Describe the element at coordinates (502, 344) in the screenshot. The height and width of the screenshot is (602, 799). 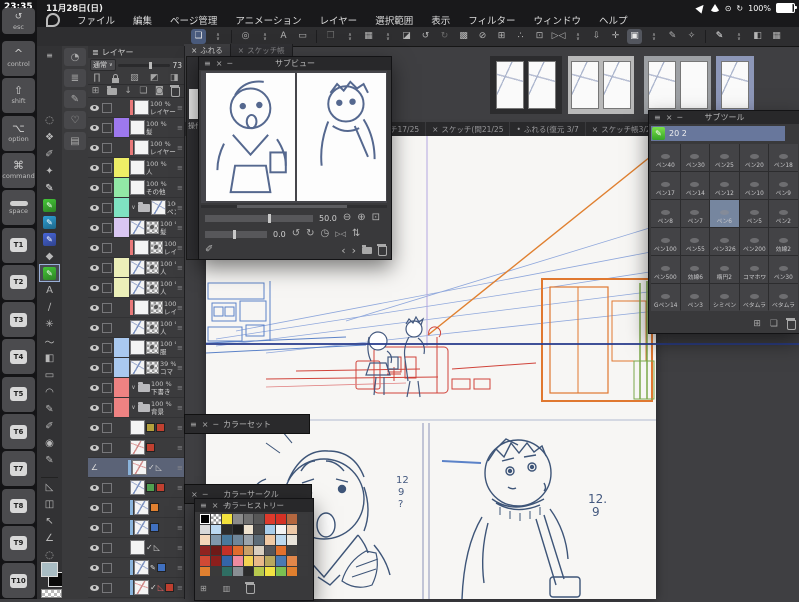
I see `horizontal-ruler-guide` at that location.